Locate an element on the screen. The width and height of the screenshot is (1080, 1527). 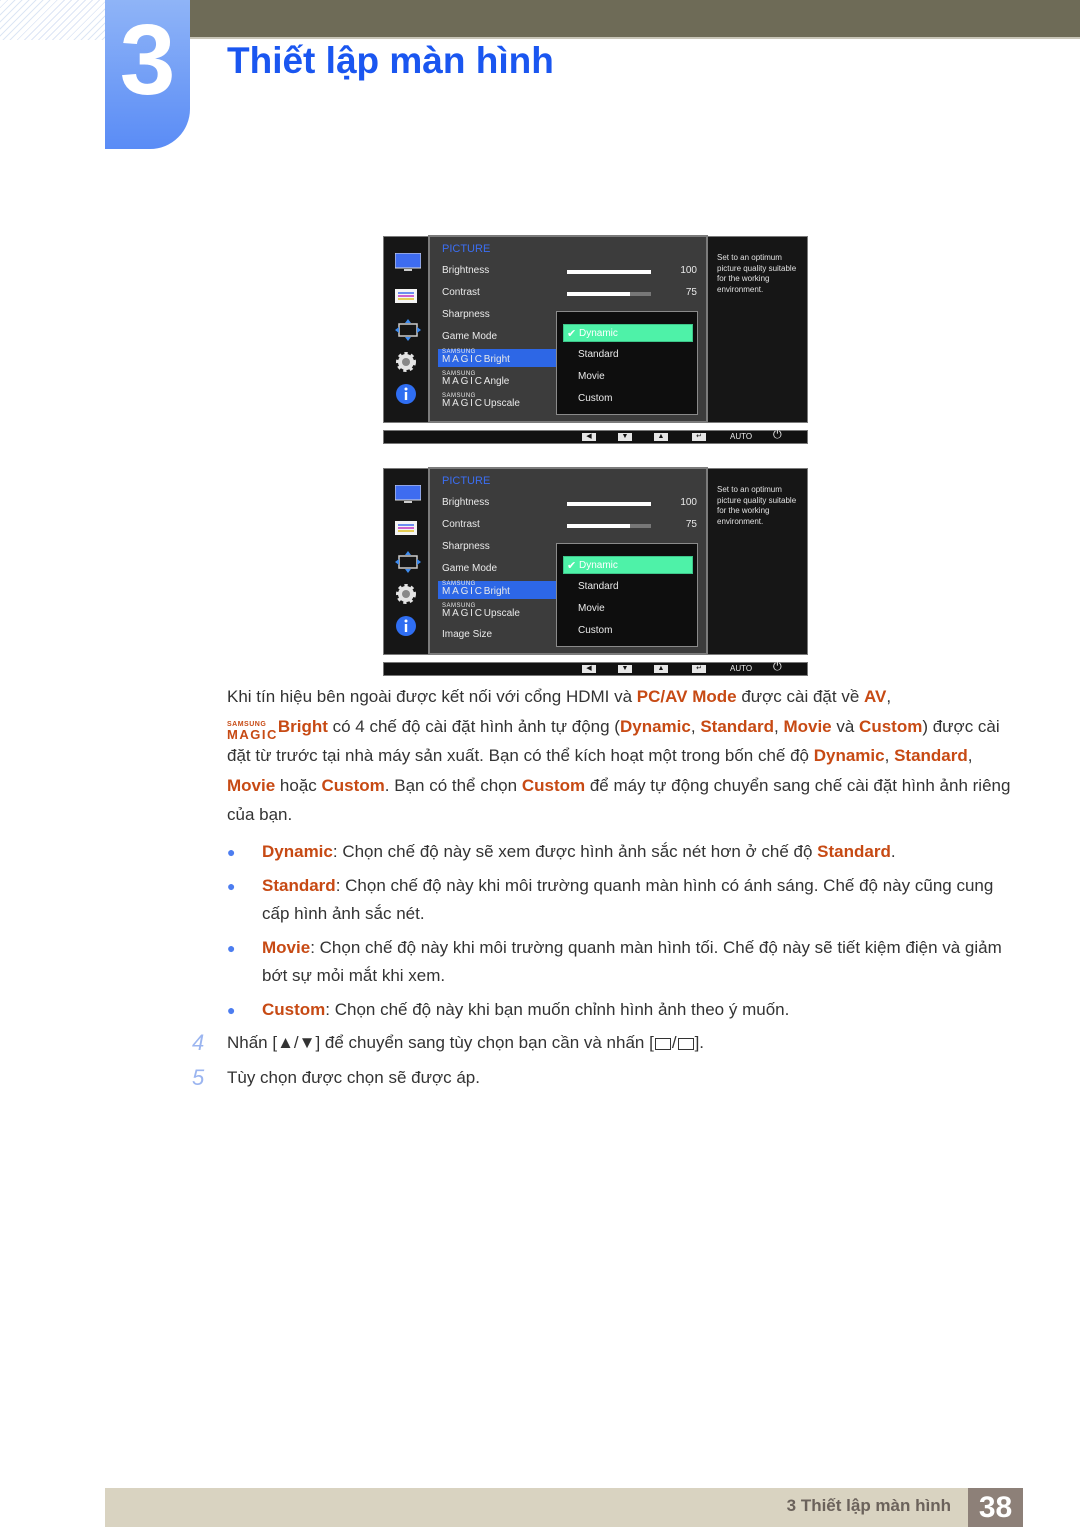
highlight: Dynamic is located at coordinates (849, 755).